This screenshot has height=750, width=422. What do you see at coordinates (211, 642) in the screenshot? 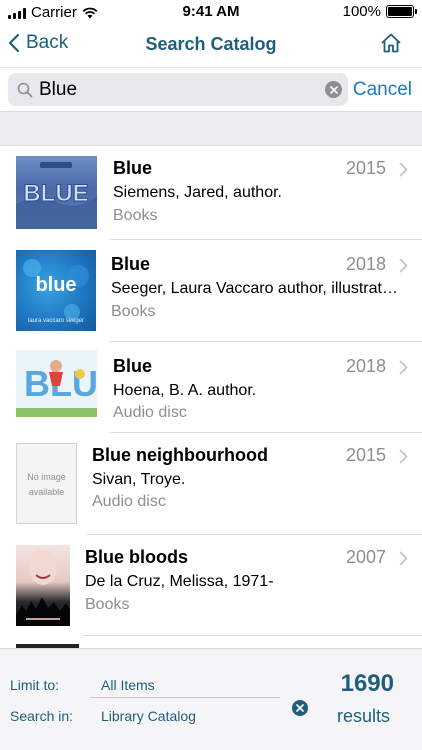
I see `list-item` at bounding box center [211, 642].